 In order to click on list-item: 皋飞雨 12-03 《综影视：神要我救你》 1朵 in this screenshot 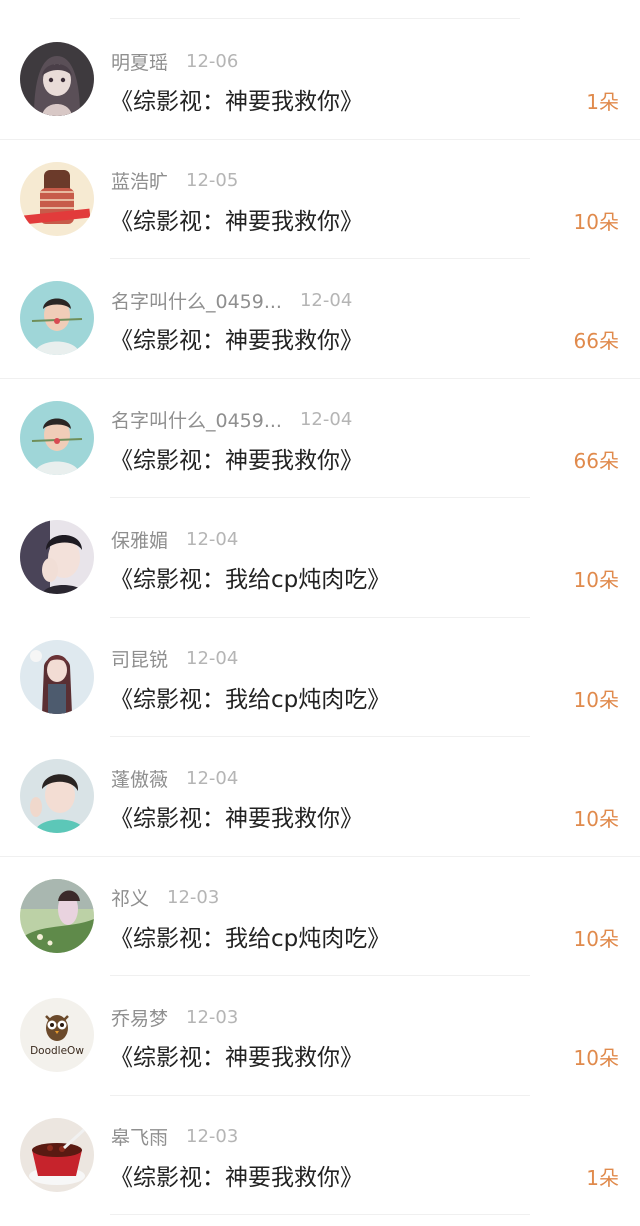, I will do `click(320, 1155)`.